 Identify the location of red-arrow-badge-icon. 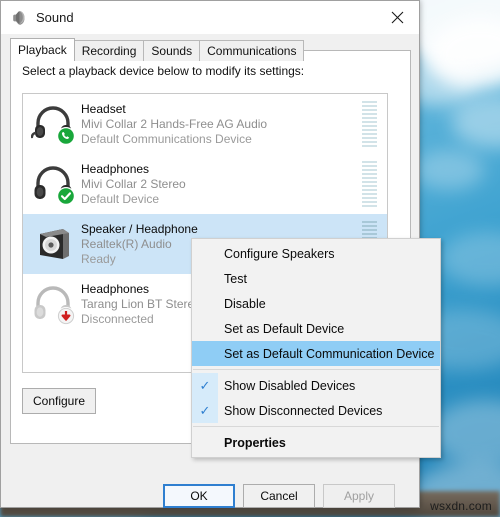
(66, 316).